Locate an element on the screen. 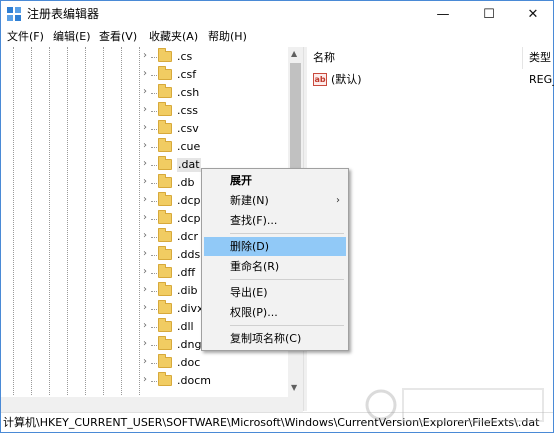 Image resolution: width=554 pixels, height=433 pixels. menu-item-export: 导出(E) is located at coordinates (275, 292).